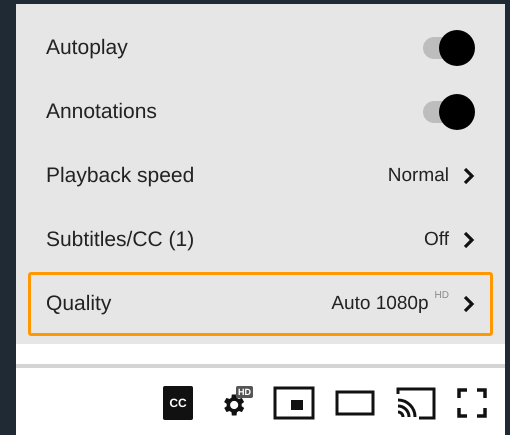  Describe the element at coordinates (178, 403) in the screenshot. I see `subtitles-button: CC` at that location.